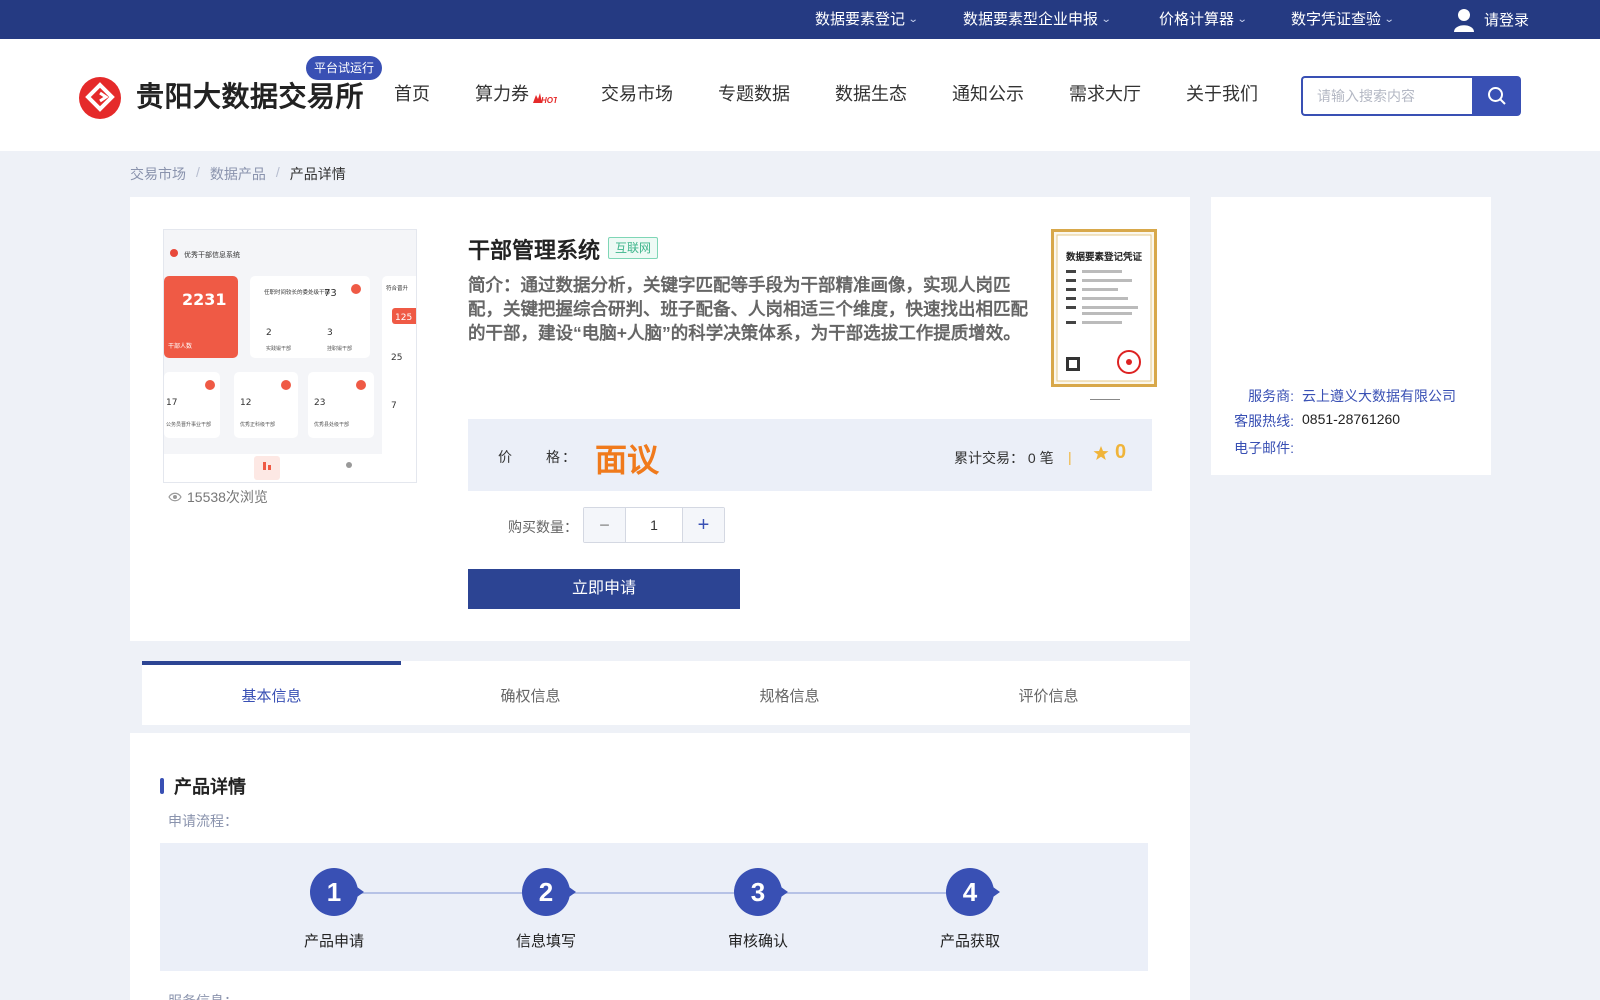 The width and height of the screenshot is (1600, 1000). What do you see at coordinates (203, 995) in the screenshot?
I see `service-info-label: 服务信息：` at bounding box center [203, 995].